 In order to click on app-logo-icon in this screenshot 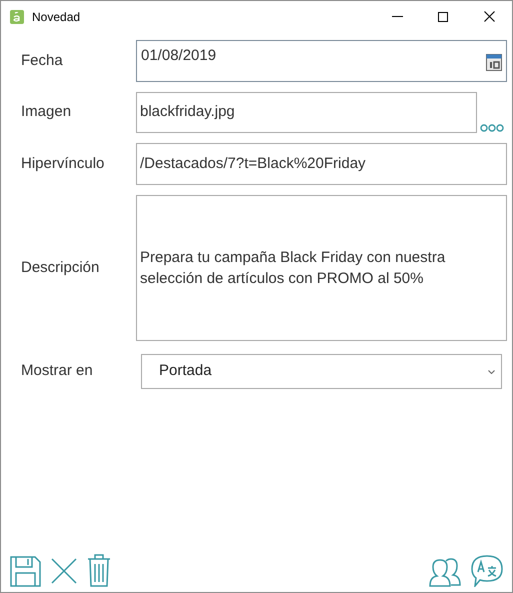, I will do `click(17, 17)`.